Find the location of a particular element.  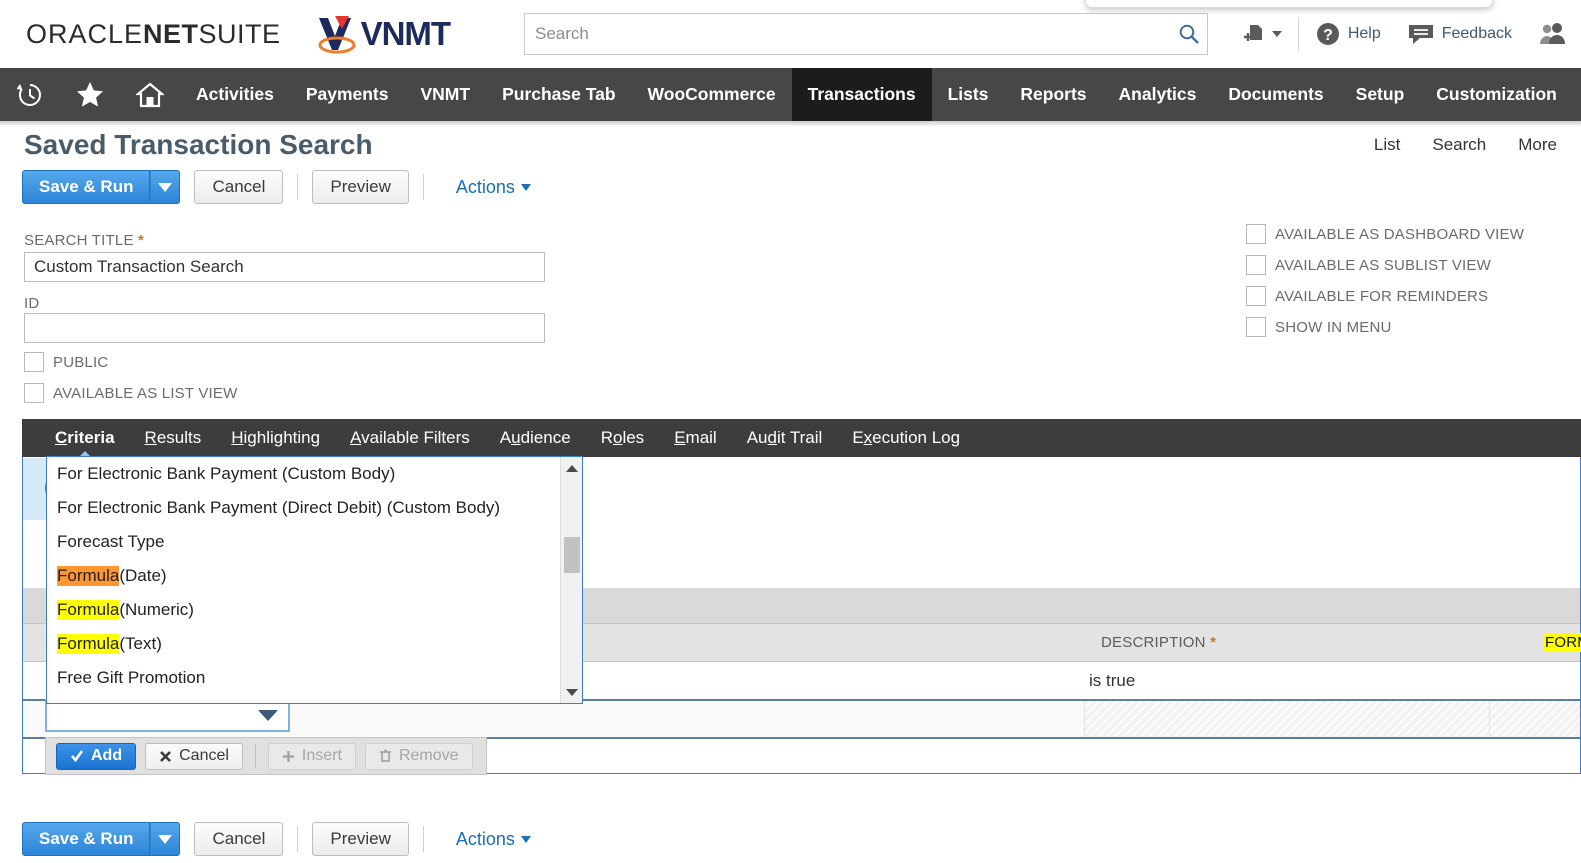

favorites-star-icon is located at coordinates (90, 94).